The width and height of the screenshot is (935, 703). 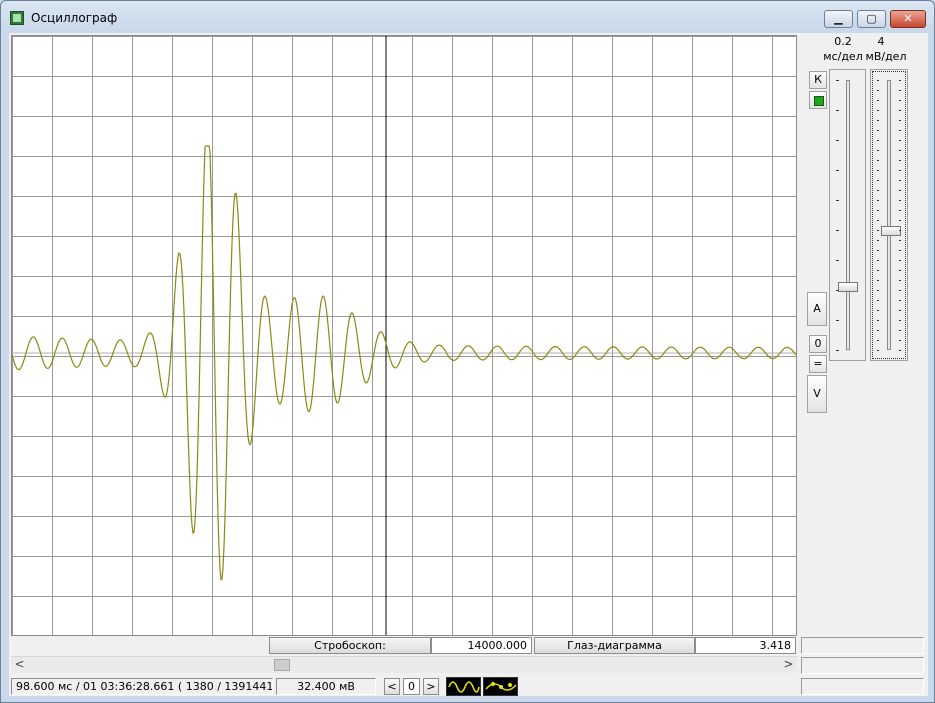 What do you see at coordinates (467, 17) in the screenshot?
I see `title-bar: Осциллограф ▁ ▢ ✕` at bounding box center [467, 17].